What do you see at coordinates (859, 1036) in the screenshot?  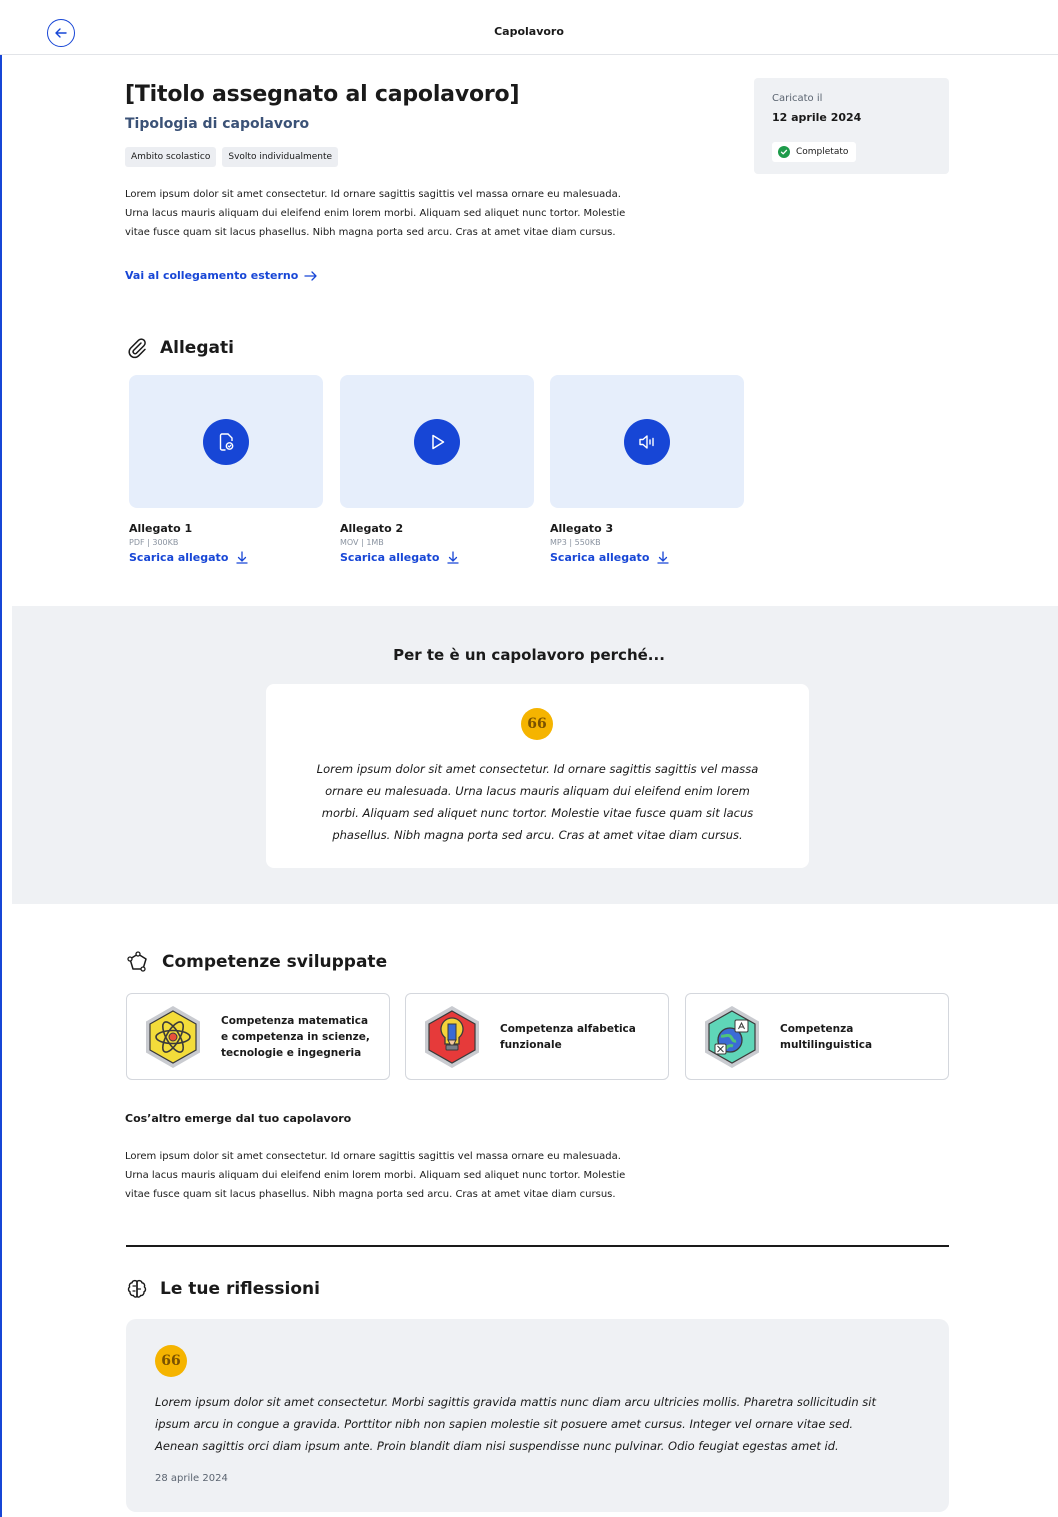 I see `competence-label: Competenza multilinguistica` at bounding box center [859, 1036].